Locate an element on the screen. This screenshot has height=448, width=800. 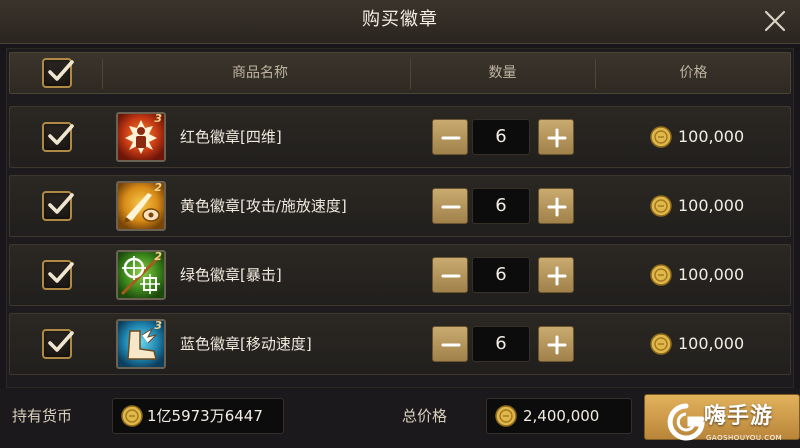
green-badge-icon: 2 is located at coordinates (141, 275).